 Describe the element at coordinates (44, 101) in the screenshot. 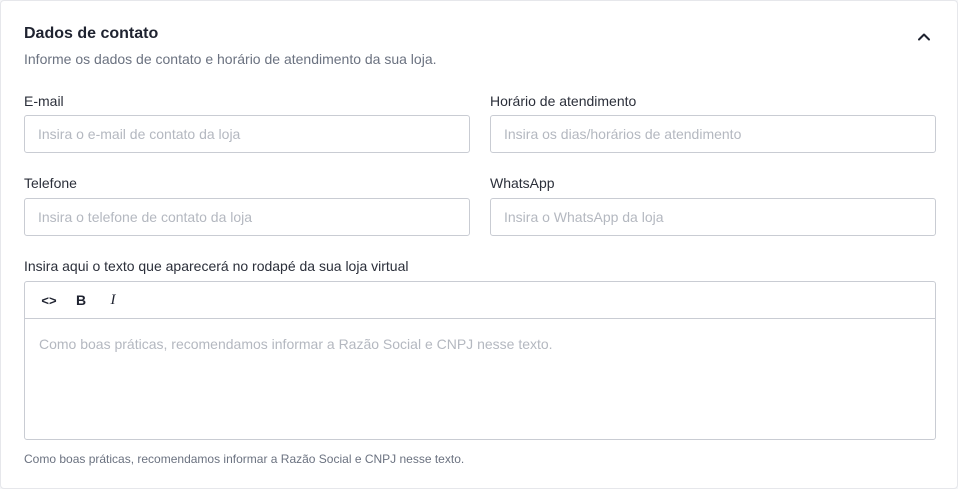

I see `email-label: E-mail` at that location.